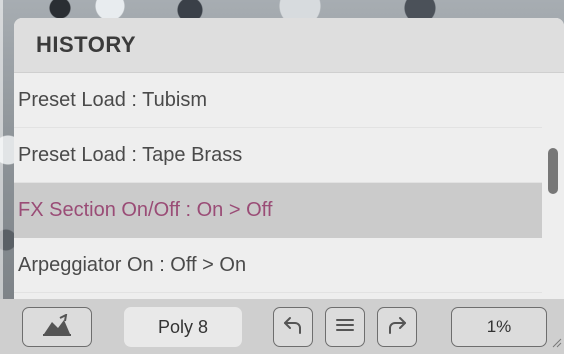  I want to click on cpu-label: 1%, so click(499, 326).